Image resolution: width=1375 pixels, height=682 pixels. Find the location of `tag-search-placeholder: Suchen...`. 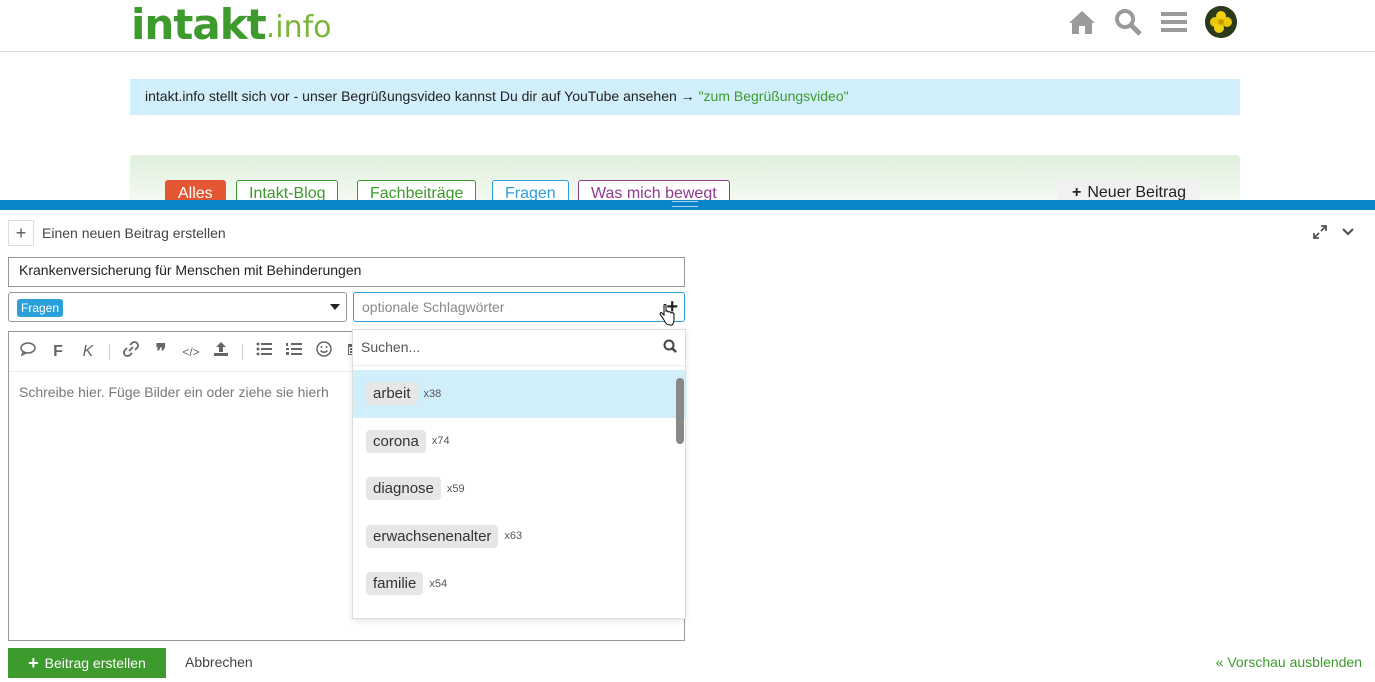

tag-search-placeholder: Suchen... is located at coordinates (391, 347).